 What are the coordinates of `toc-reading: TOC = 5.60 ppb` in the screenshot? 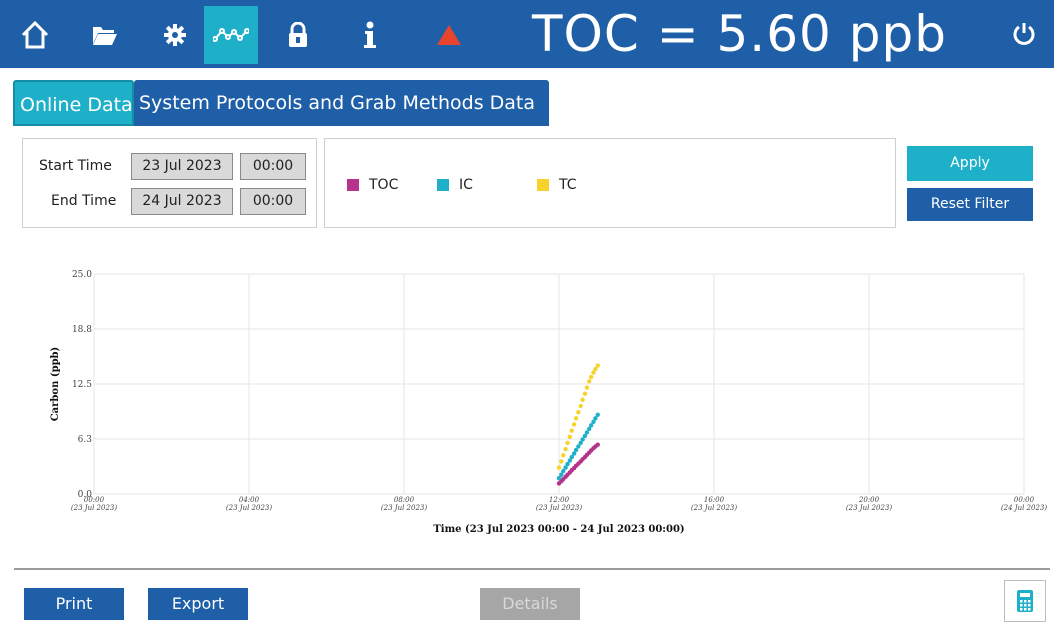 It's located at (739, 34).